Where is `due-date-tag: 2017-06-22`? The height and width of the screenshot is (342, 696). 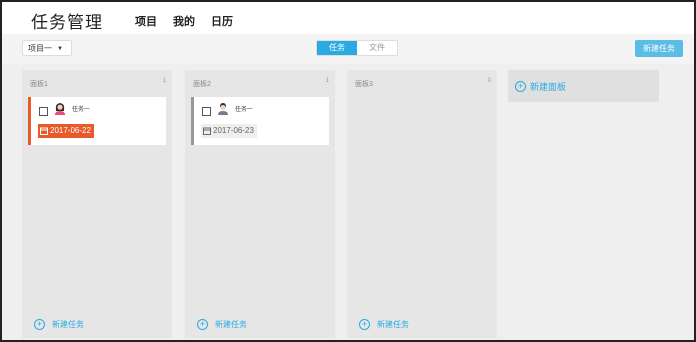 due-date-tag: 2017-06-22 is located at coordinates (66, 131).